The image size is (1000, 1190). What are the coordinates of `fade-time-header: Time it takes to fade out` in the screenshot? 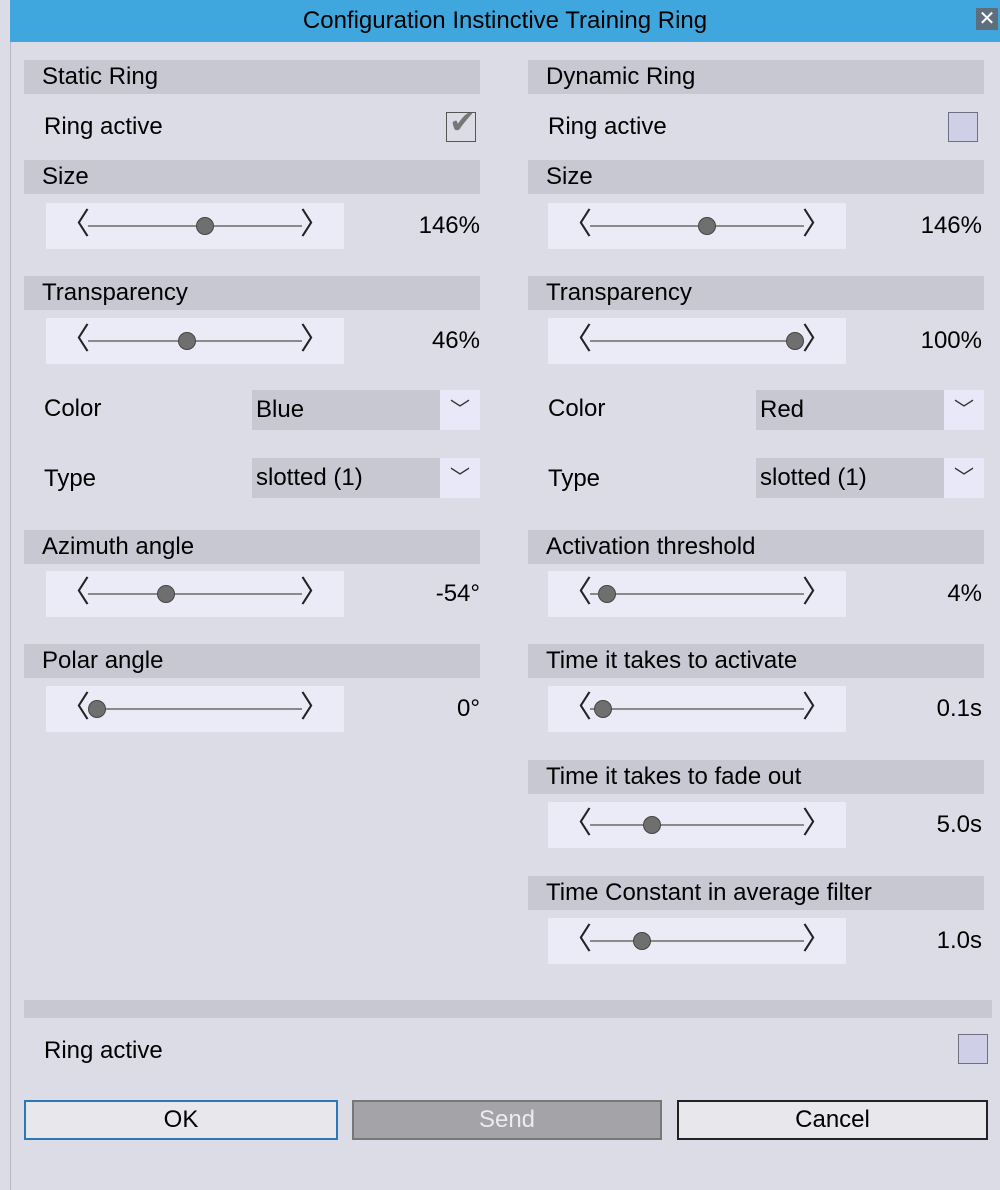 It's located at (756, 777).